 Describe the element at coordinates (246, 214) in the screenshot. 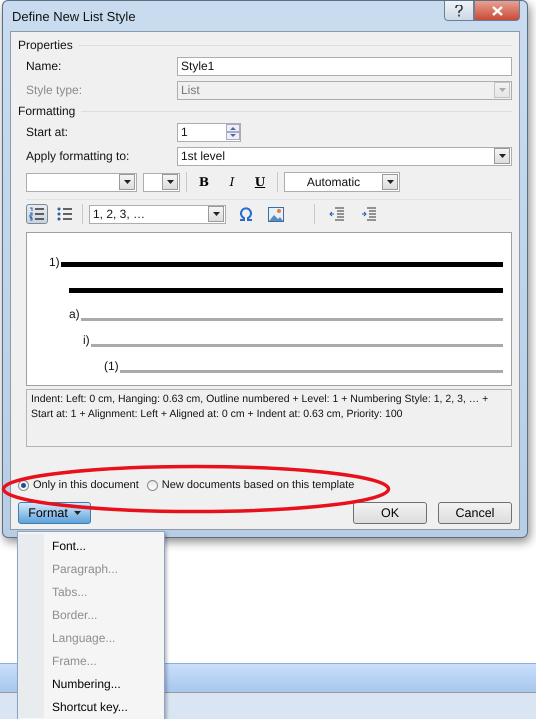

I see `omega-icon` at that location.